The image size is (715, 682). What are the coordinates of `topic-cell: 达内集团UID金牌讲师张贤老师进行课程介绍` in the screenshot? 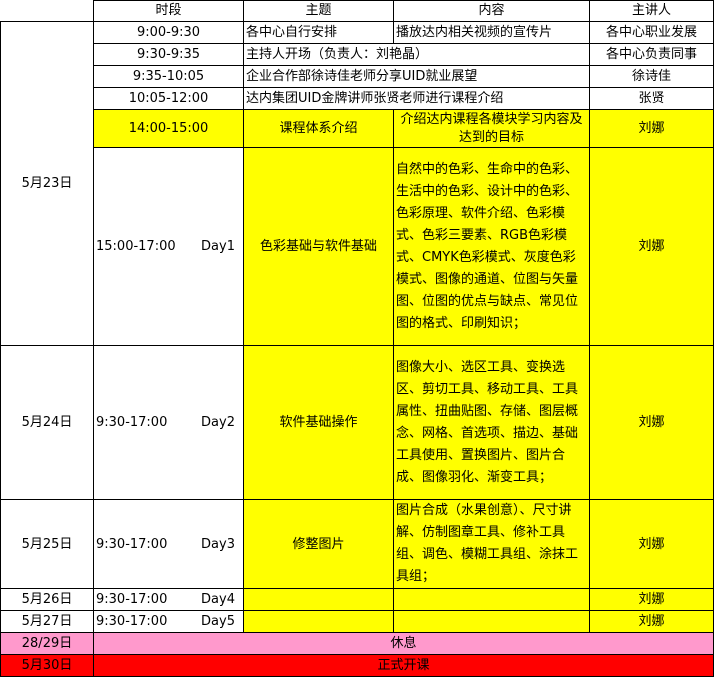 It's located at (416, 98).